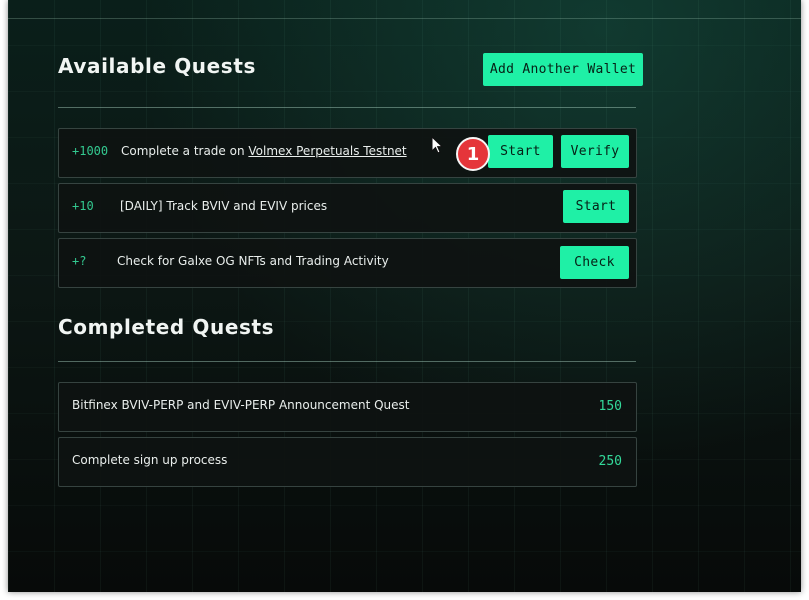 This screenshot has height=600, width=809. I want to click on available-quests-title: Available Quests, so click(157, 66).